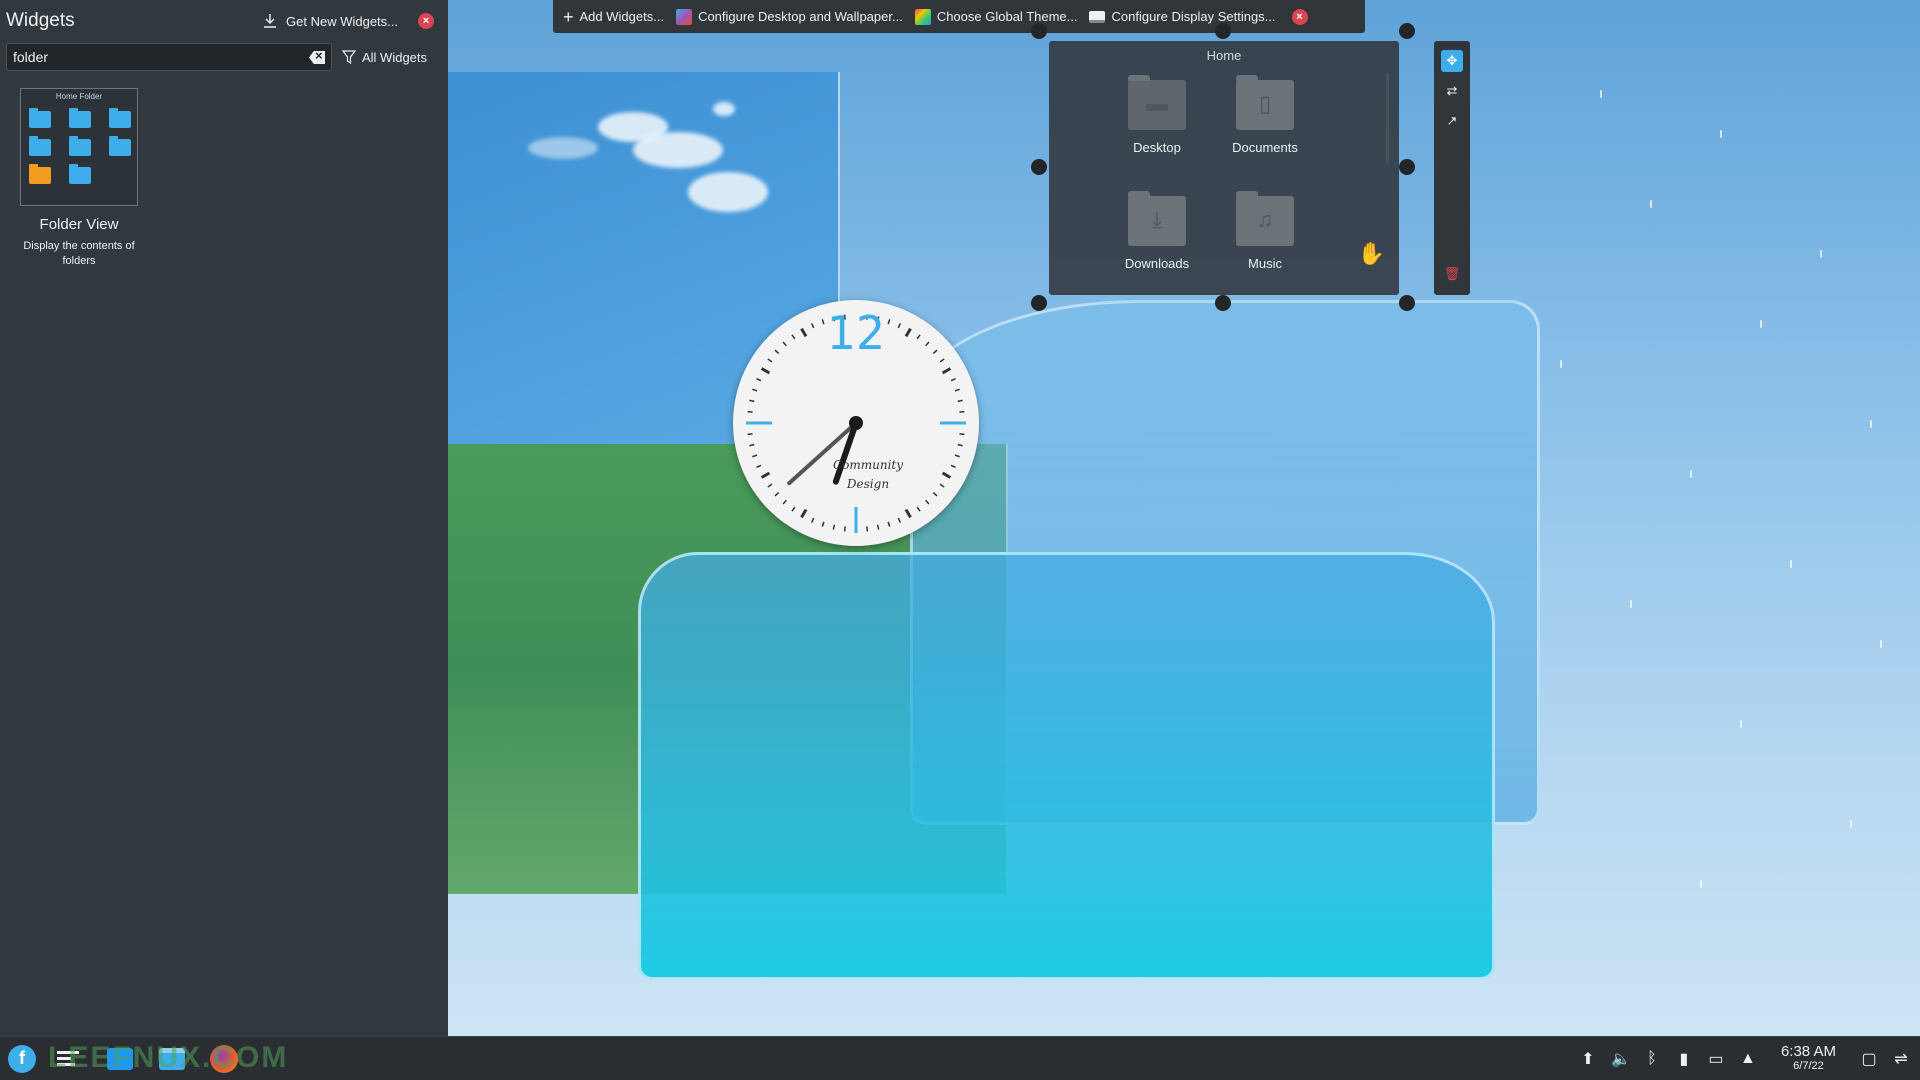 The image size is (1920, 1080). Describe the element at coordinates (1808, 1051) in the screenshot. I see `clock-time: 6:38 AM` at that location.